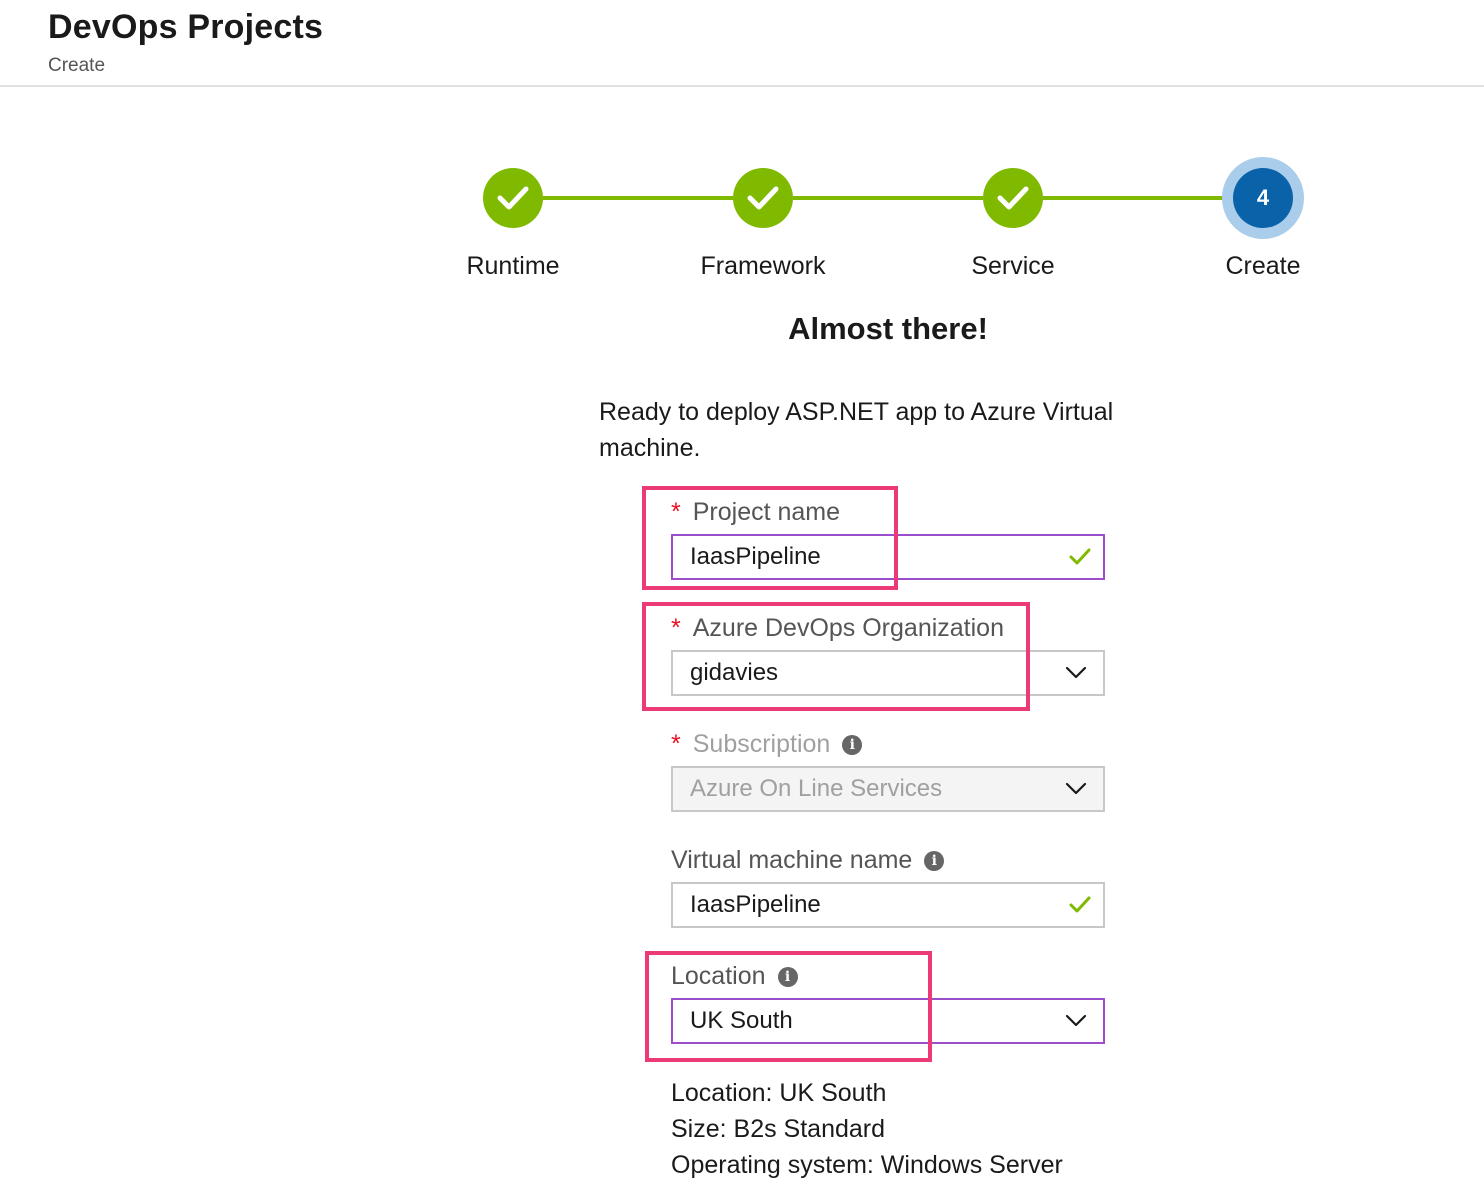 Image resolution: width=1484 pixels, height=1190 pixels. I want to click on annotation-highlight-location, so click(788, 1006).